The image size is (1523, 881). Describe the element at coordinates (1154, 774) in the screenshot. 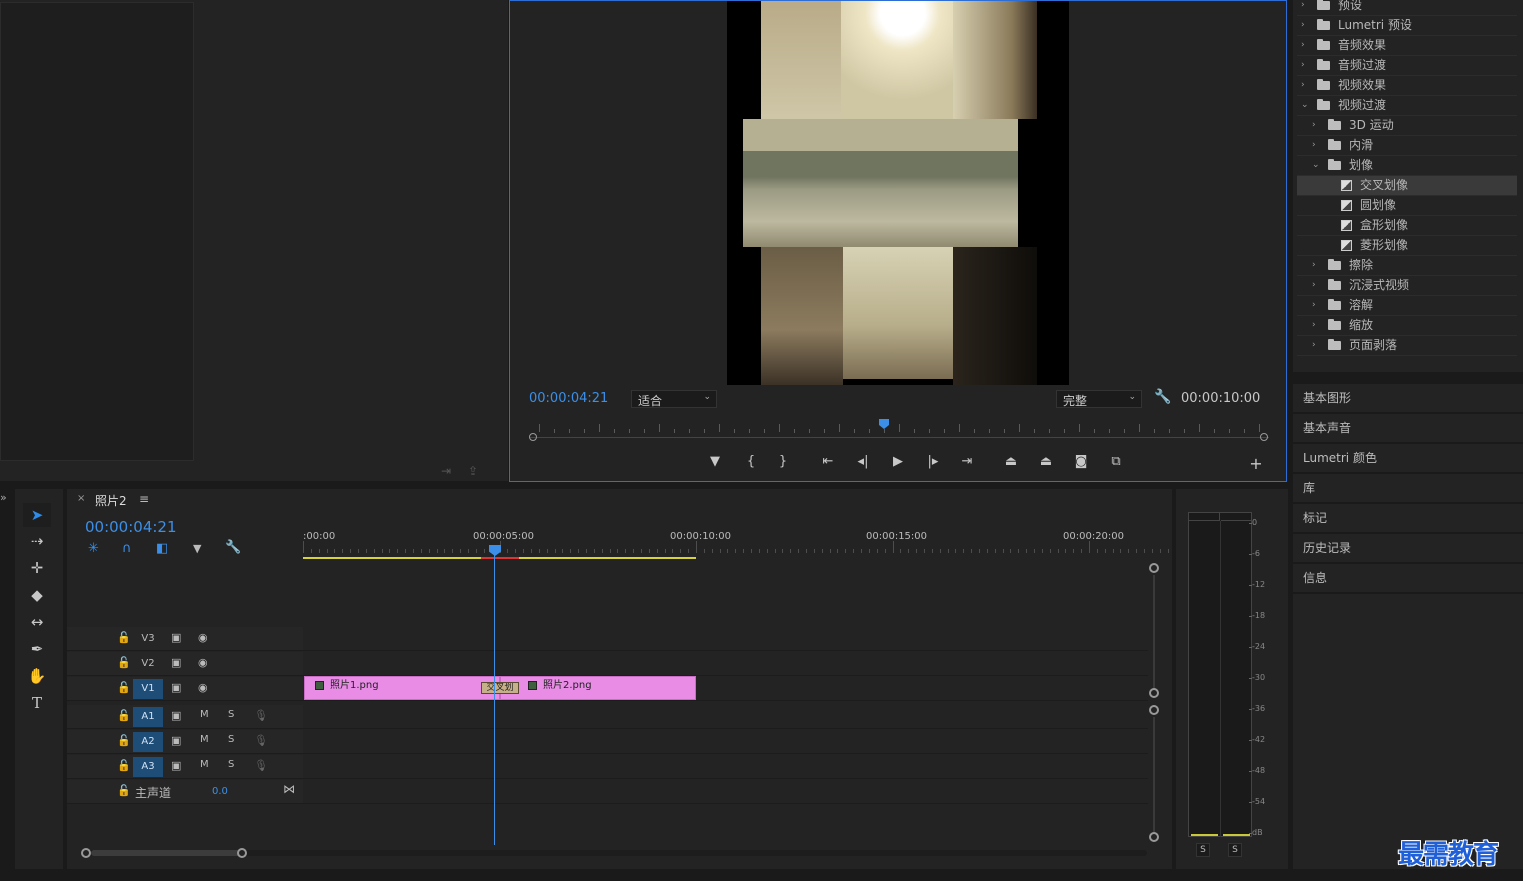

I see `vertical-scrollbar-audio` at that location.